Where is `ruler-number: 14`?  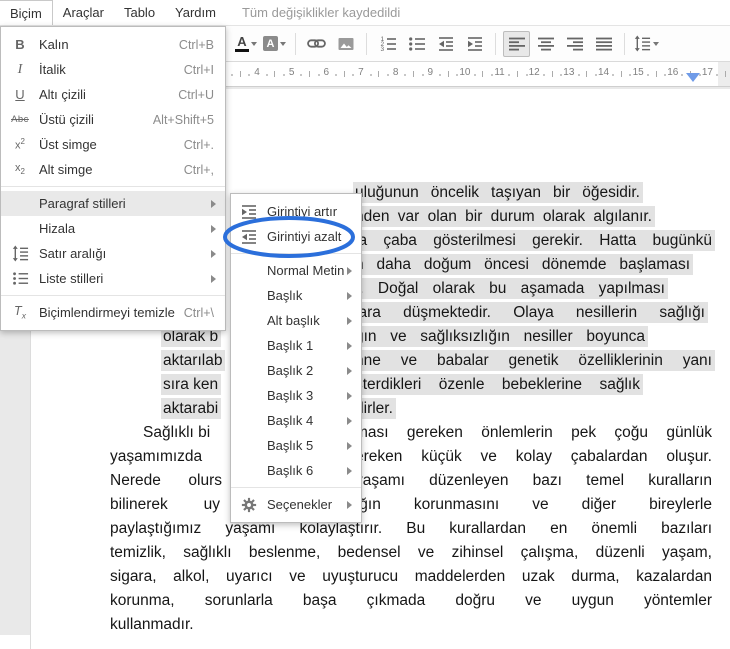
ruler-number: 14 is located at coordinates (603, 72).